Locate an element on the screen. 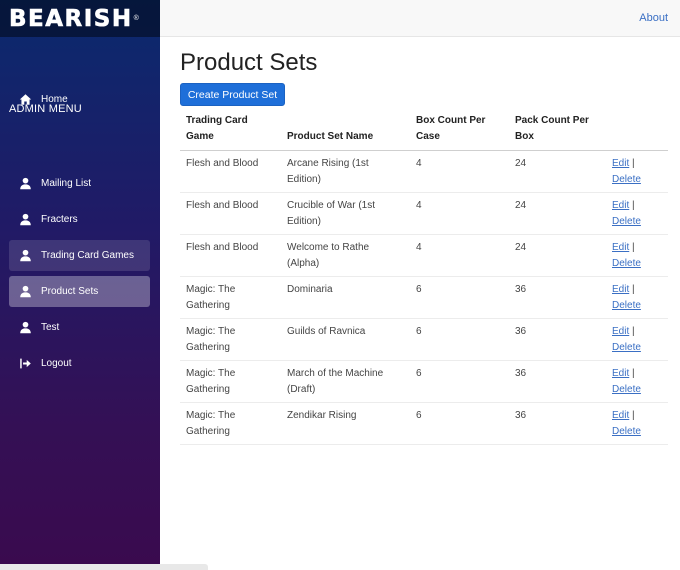 Image resolution: width=680 pixels, height=570 pixels. browser-status-bar is located at coordinates (104, 567).